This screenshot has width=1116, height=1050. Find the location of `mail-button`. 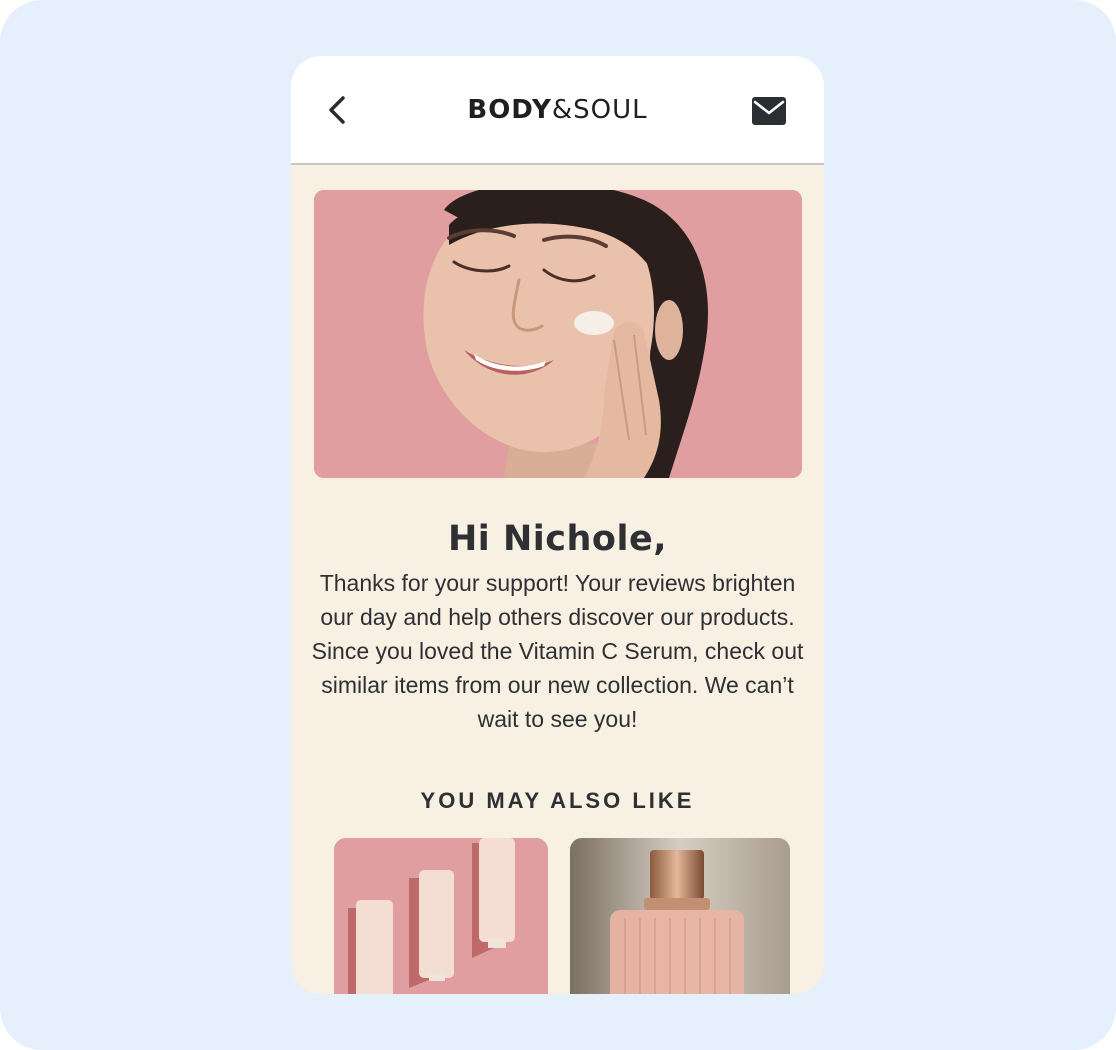

mail-button is located at coordinates (769, 111).